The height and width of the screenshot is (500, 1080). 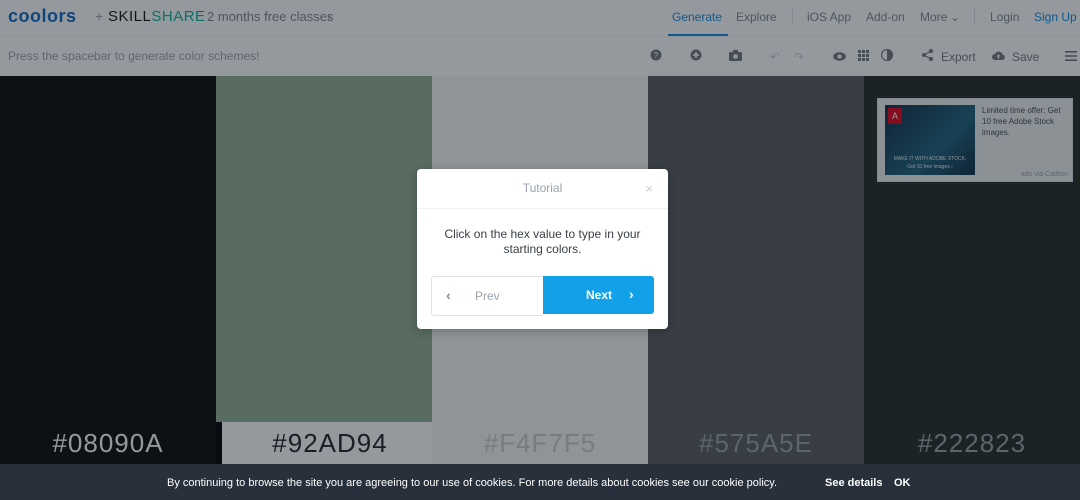 I want to click on see-details-link: See details, so click(x=853, y=483).